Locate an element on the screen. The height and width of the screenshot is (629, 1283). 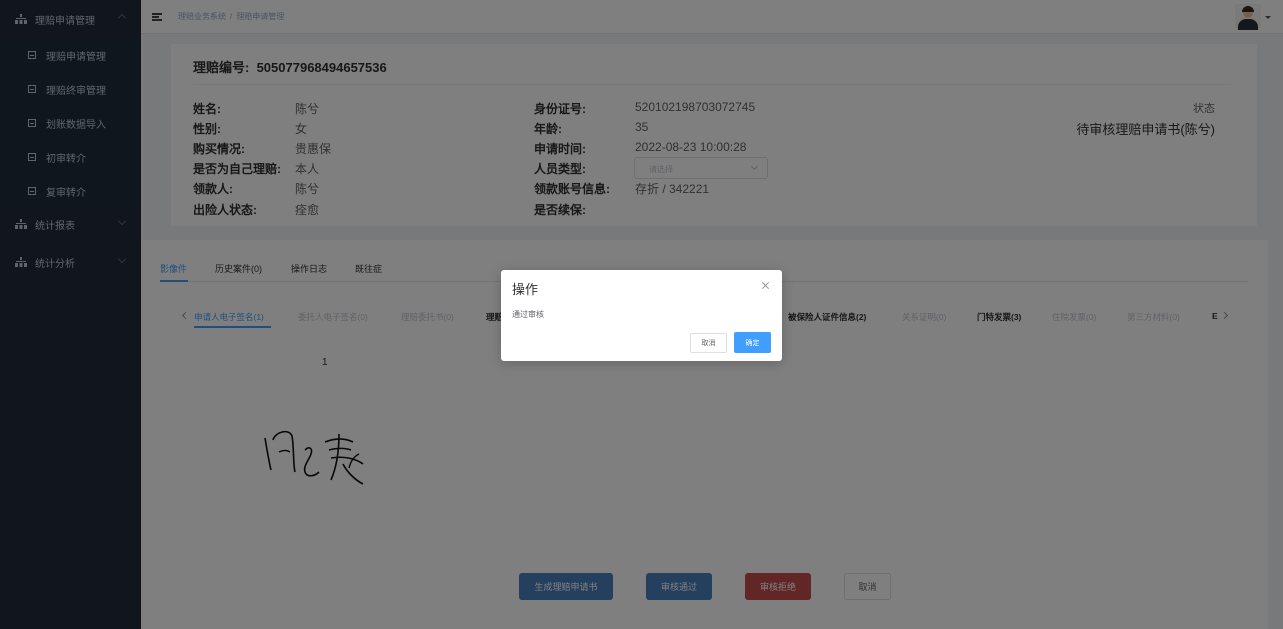
confirm-dialog: 操作 通过审核 取消 确定 is located at coordinates (641, 315).